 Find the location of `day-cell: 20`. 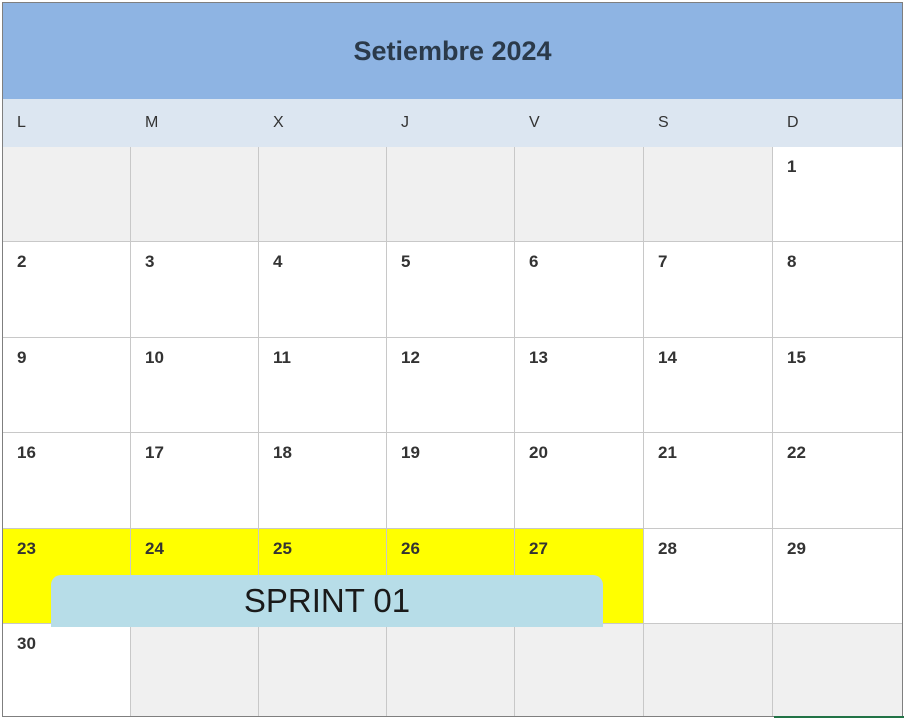

day-cell: 20 is located at coordinates (579, 481).